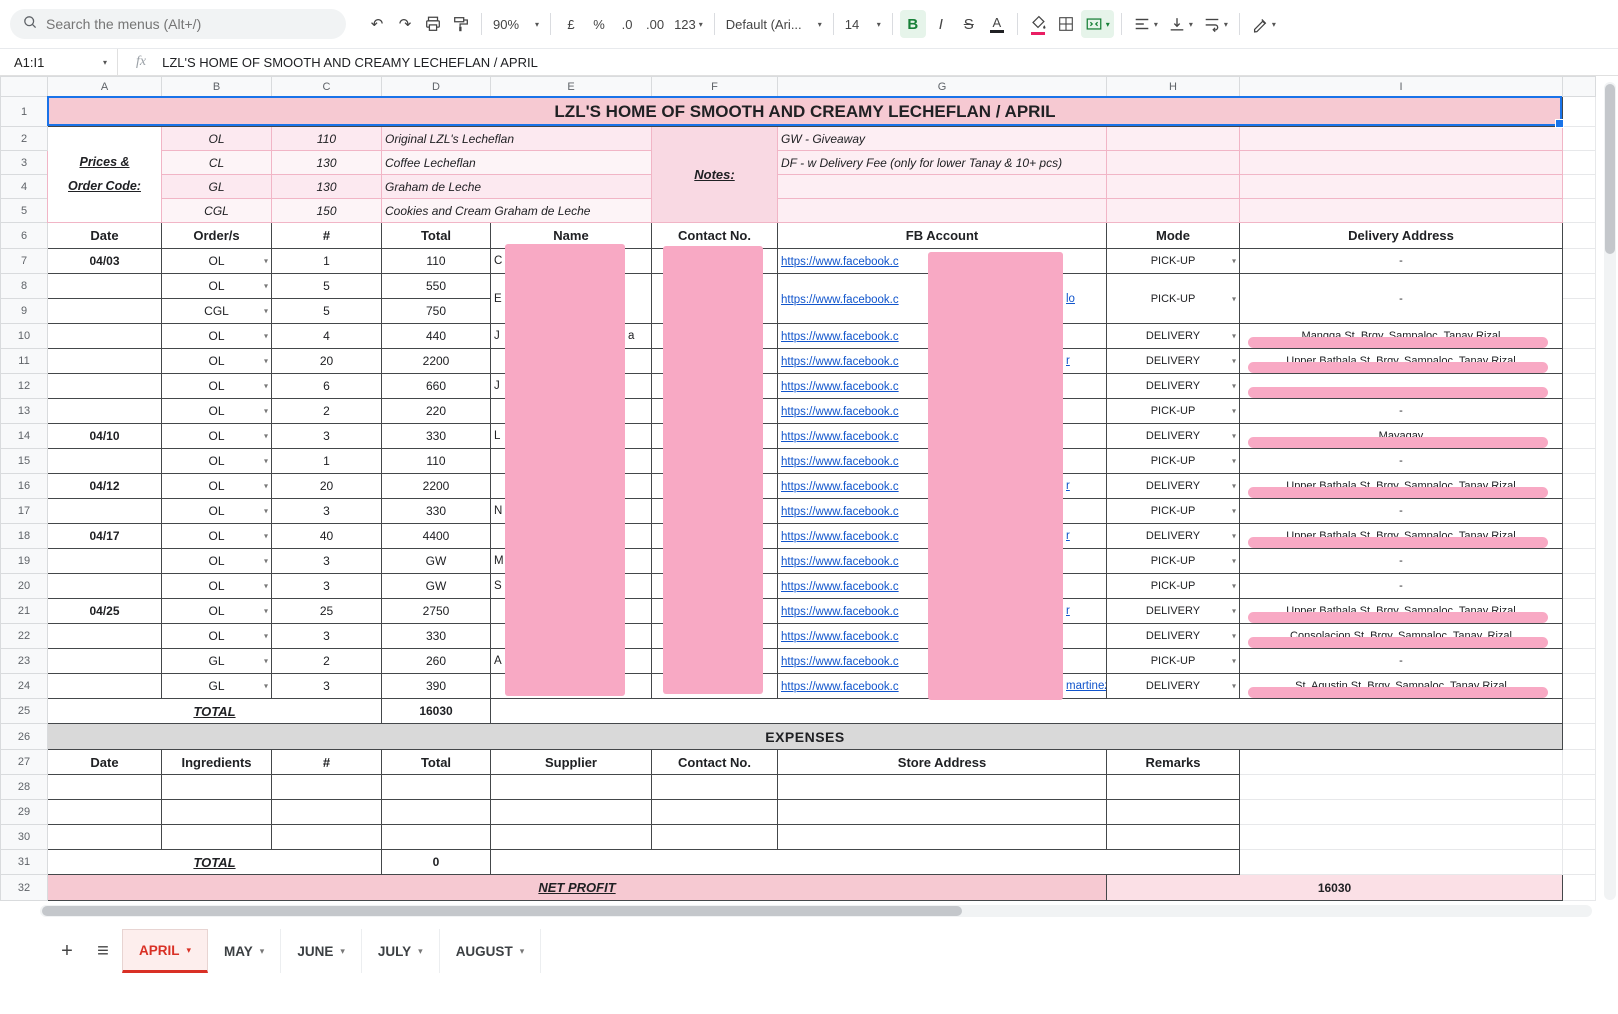 The image size is (1618, 1014). What do you see at coordinates (24, 762) in the screenshot?
I see `row-header-27: 27` at bounding box center [24, 762].